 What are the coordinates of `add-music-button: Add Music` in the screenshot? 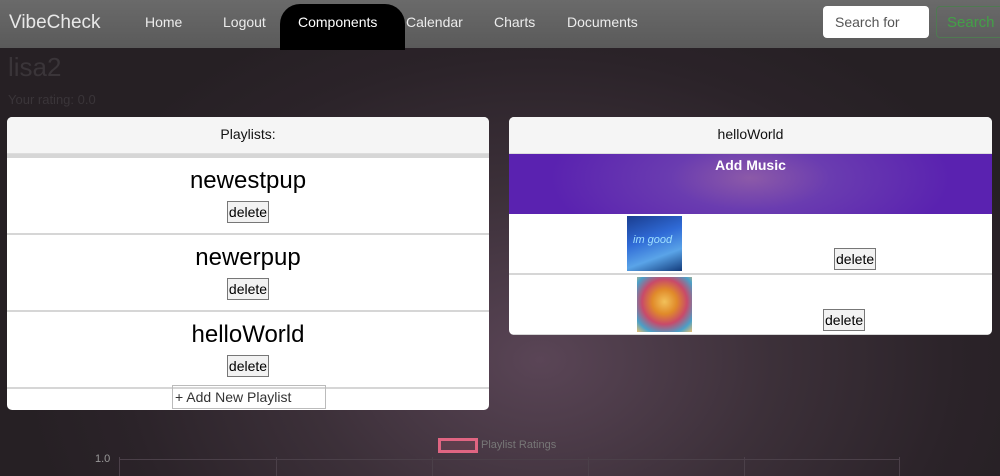 It's located at (750, 184).